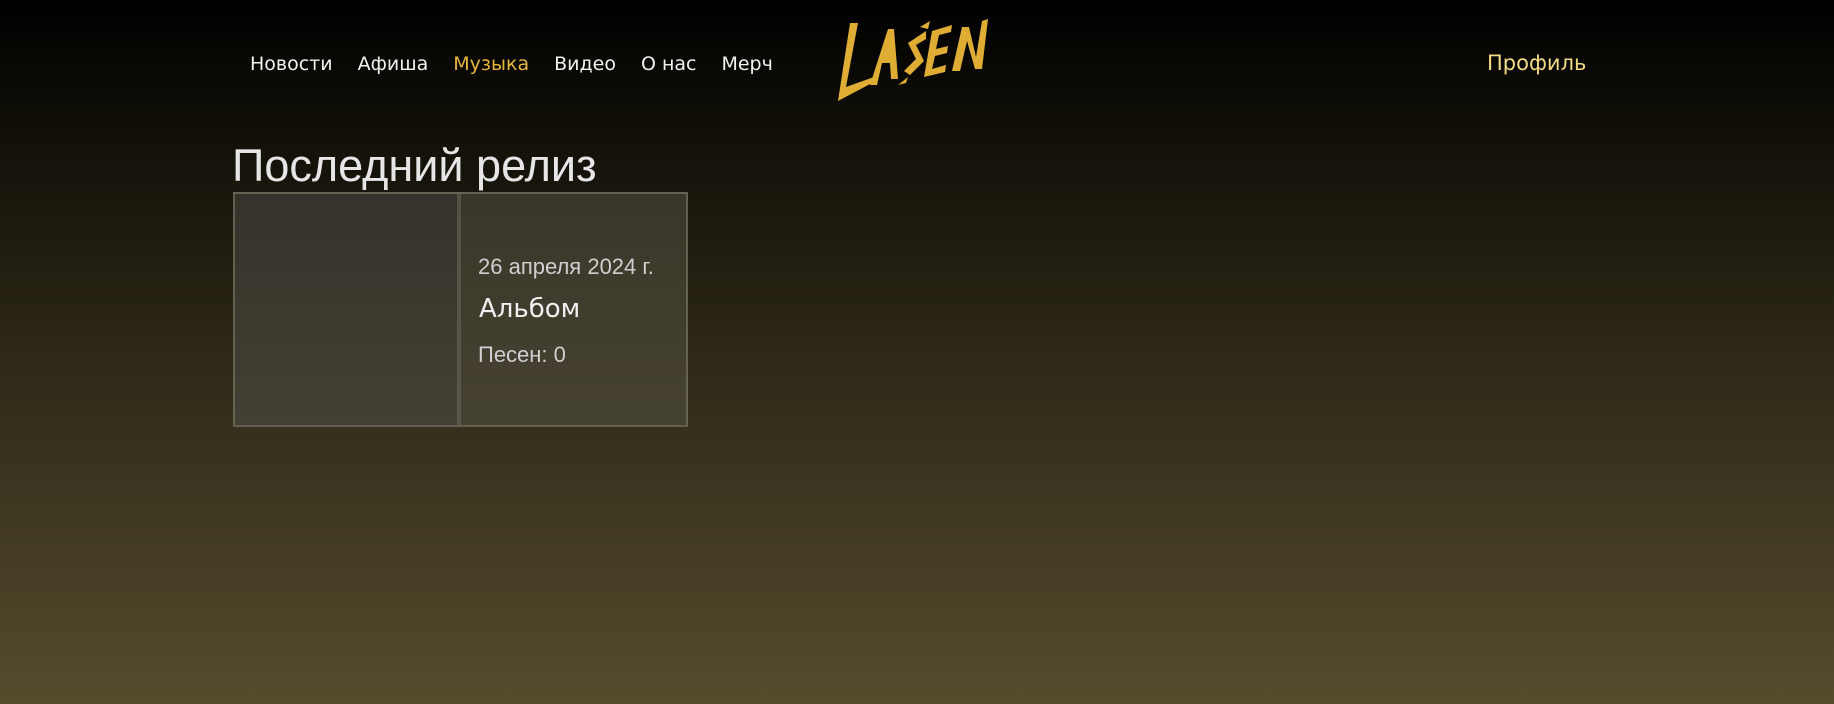 This screenshot has height=704, width=1834. Describe the element at coordinates (393, 64) in the screenshot. I see `nav-item-events: Афиша` at that location.